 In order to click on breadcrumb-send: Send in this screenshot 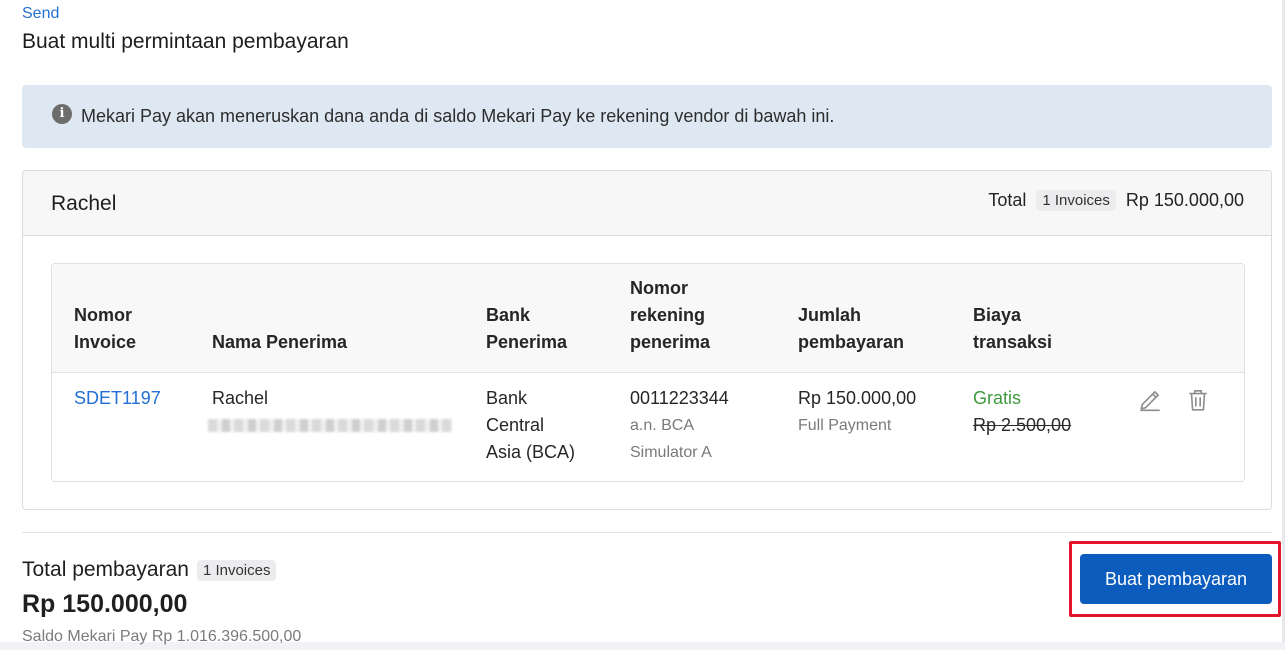, I will do `click(40, 14)`.